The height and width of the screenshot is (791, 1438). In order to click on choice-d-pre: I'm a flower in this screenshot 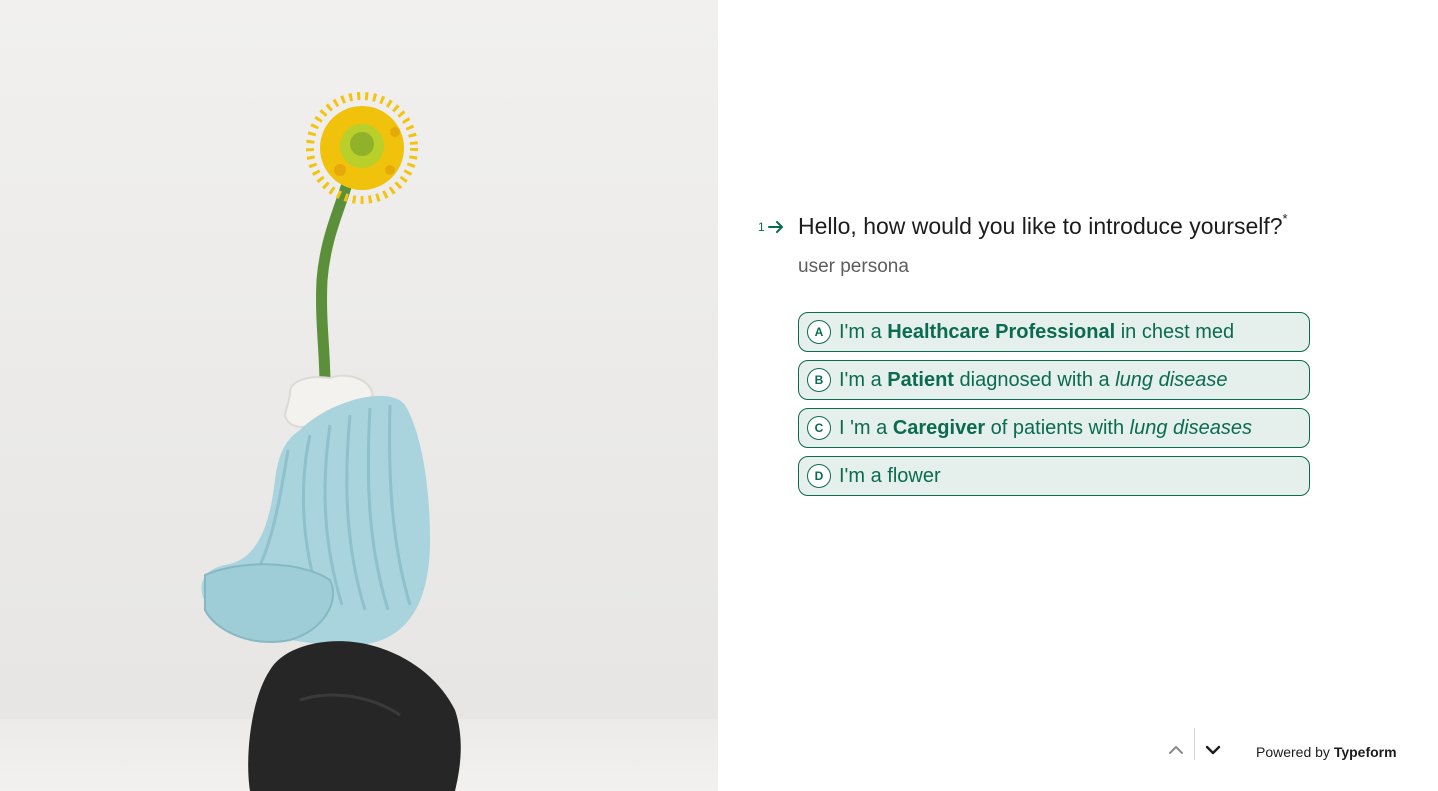, I will do `click(890, 475)`.